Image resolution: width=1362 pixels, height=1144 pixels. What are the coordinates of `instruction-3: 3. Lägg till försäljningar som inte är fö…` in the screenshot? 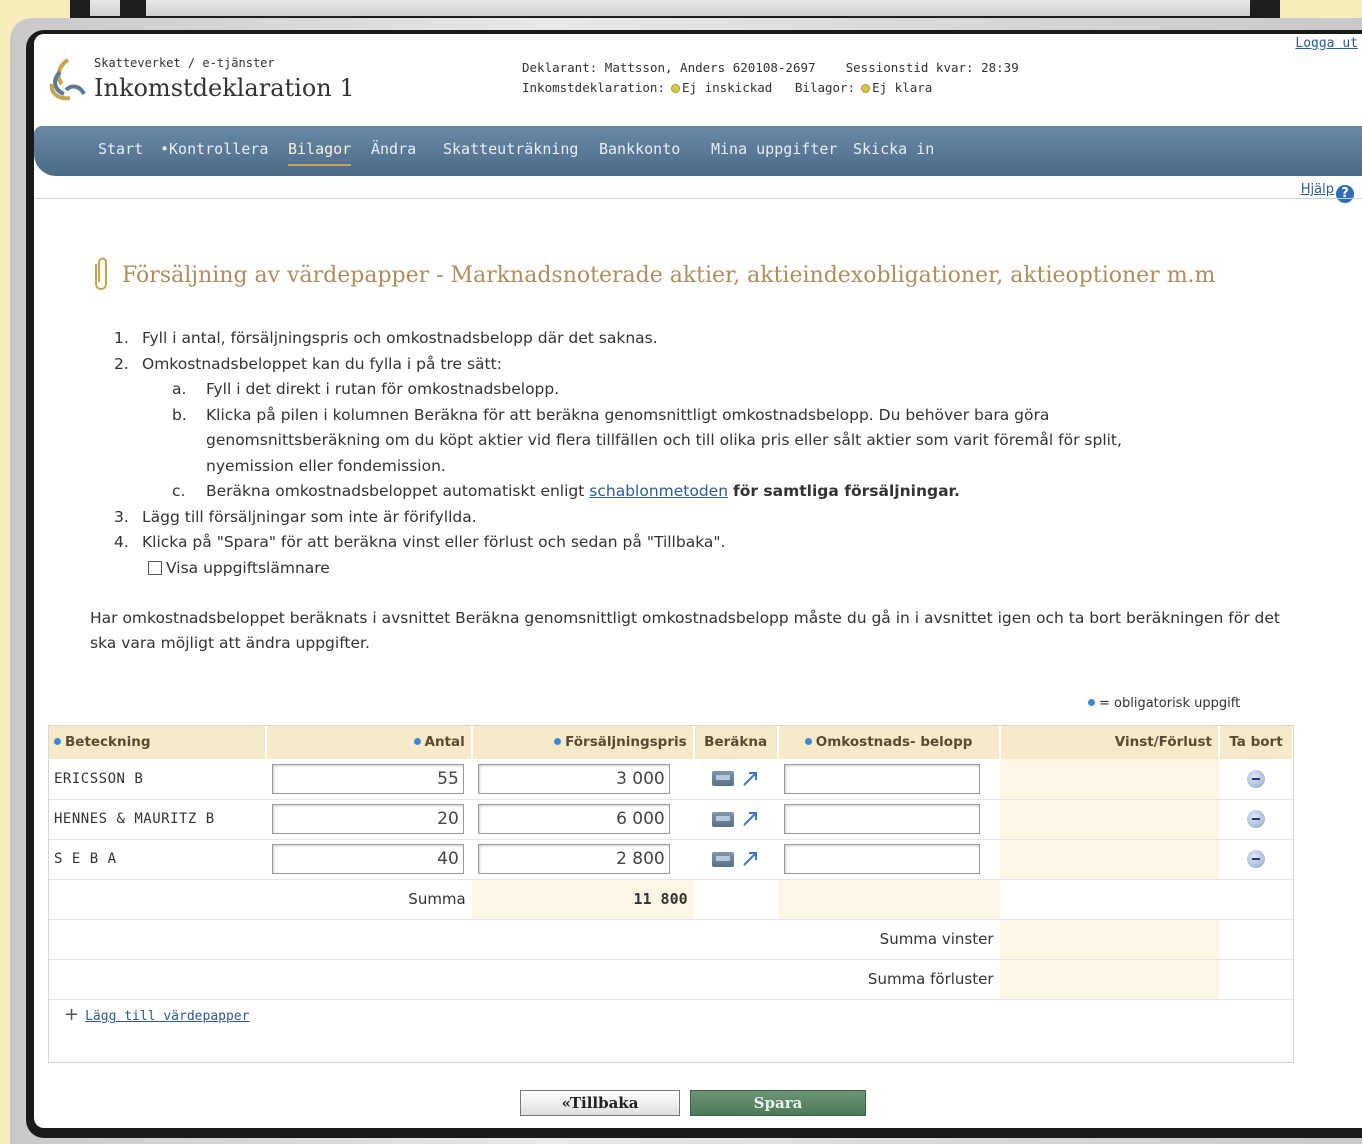 It's located at (714, 518).